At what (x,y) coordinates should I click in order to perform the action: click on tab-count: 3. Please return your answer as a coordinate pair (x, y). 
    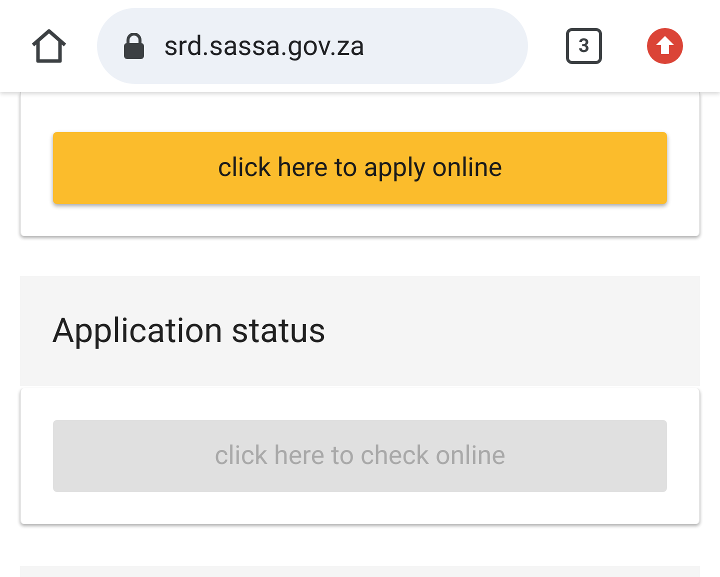
    Looking at the image, I should click on (584, 46).